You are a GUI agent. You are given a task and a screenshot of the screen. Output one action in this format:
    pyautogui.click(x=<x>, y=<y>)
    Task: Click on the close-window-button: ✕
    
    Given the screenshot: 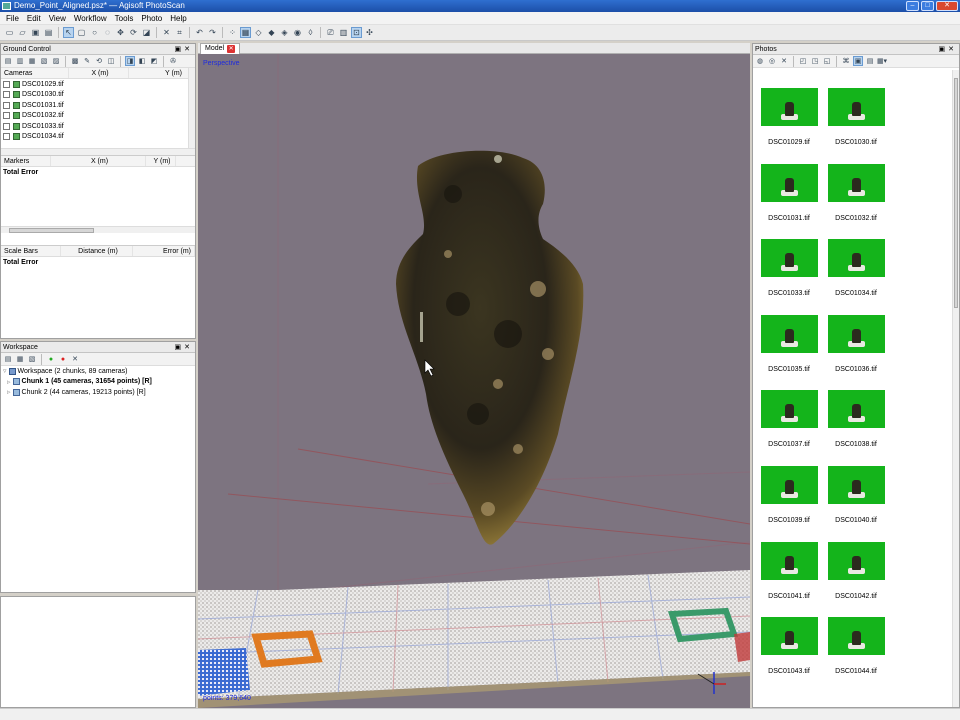 What is the action you would take?
    pyautogui.click(x=947, y=6)
    